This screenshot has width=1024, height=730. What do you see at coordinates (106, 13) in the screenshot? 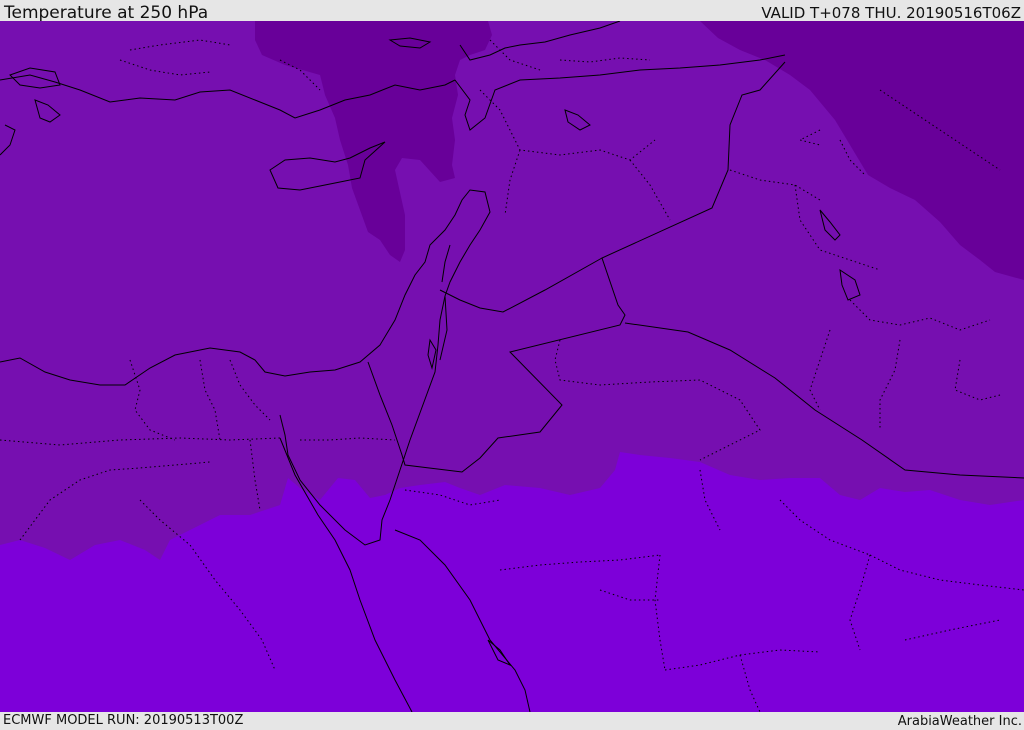
I see `map-title: Temperature at 250 hPa` at bounding box center [106, 13].